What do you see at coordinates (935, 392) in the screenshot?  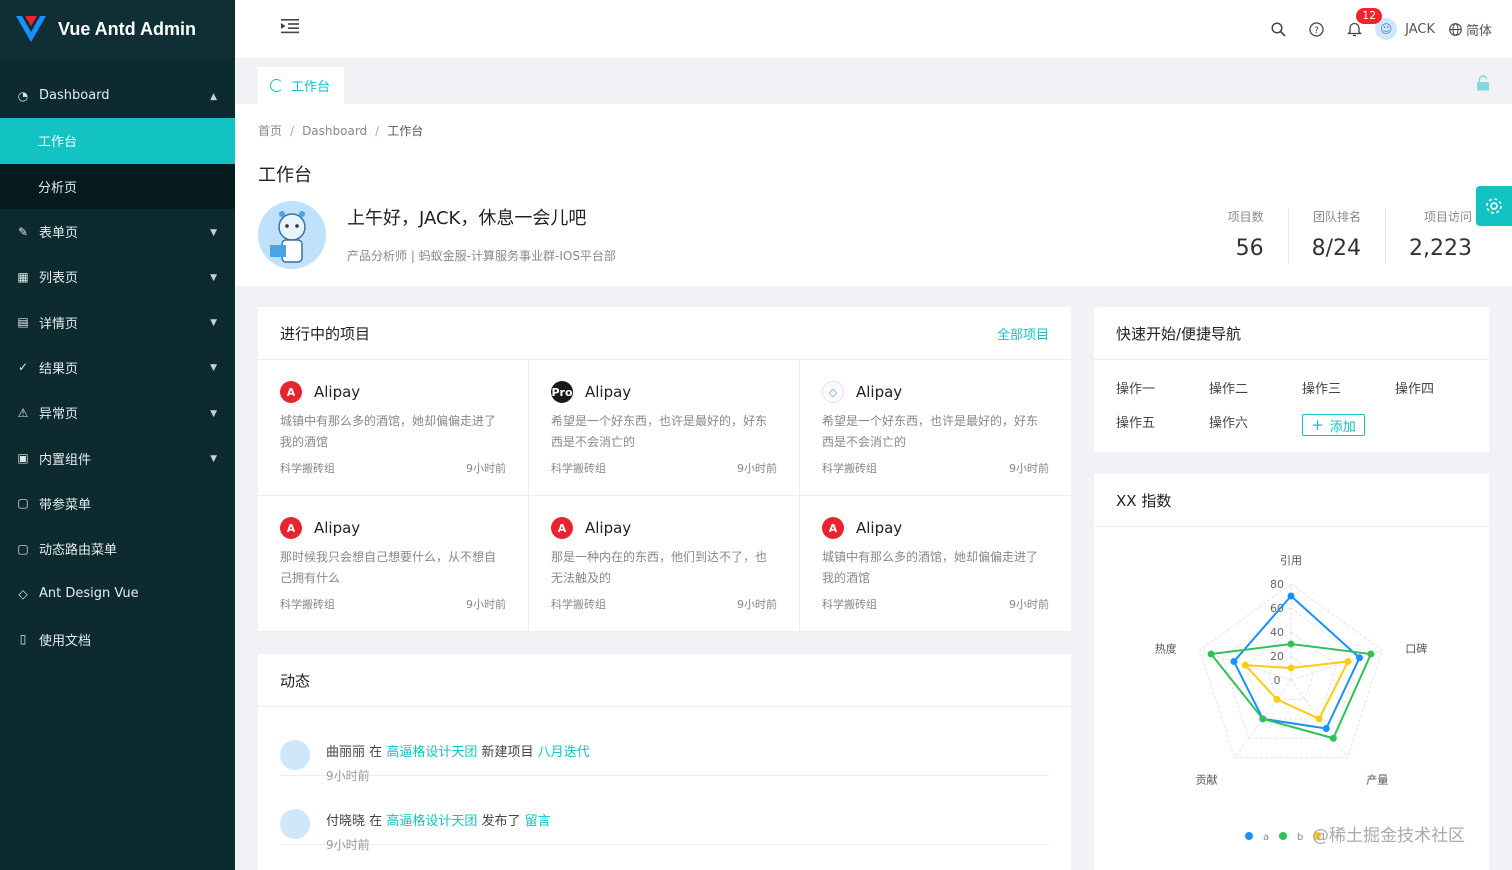 I see `project-title-row: ◇ Alipay` at bounding box center [935, 392].